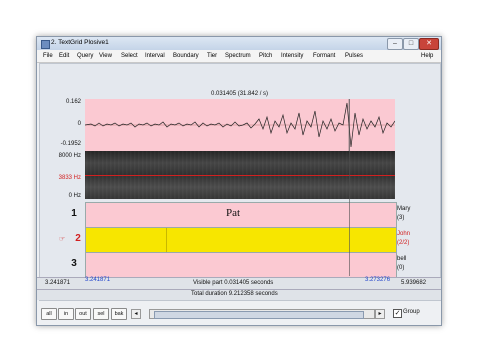 The width and height of the screenshot is (480, 360). I want to click on time-scrollbar, so click(262, 314).